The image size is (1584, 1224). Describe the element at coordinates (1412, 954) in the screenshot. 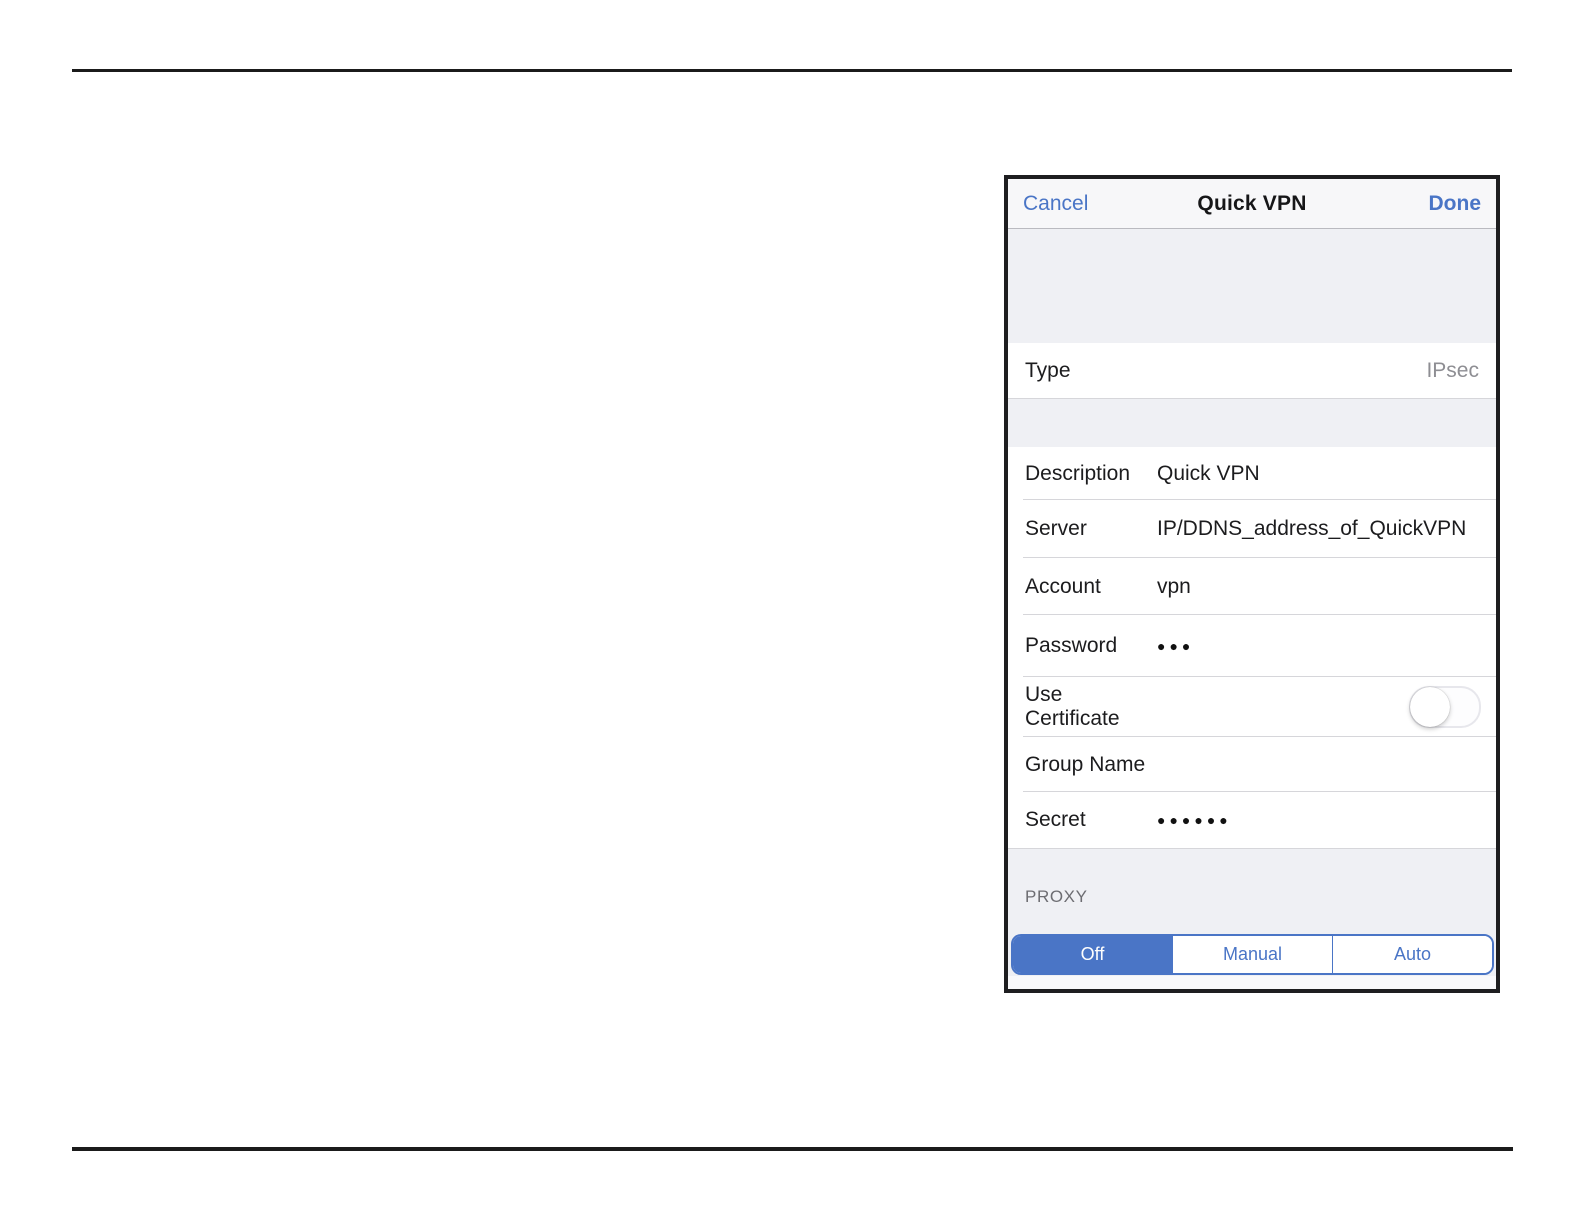

I see `proxy-option-auto: Auto` at that location.